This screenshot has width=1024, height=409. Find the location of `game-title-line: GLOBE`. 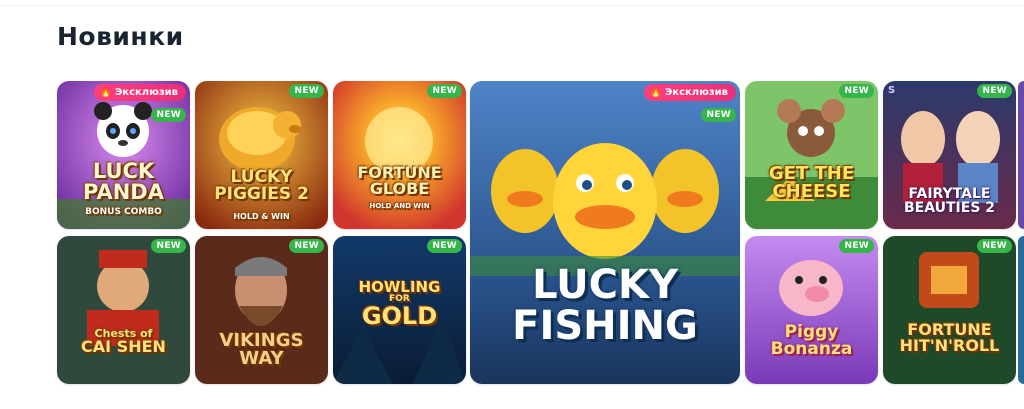

game-title-line: GLOBE is located at coordinates (399, 189).